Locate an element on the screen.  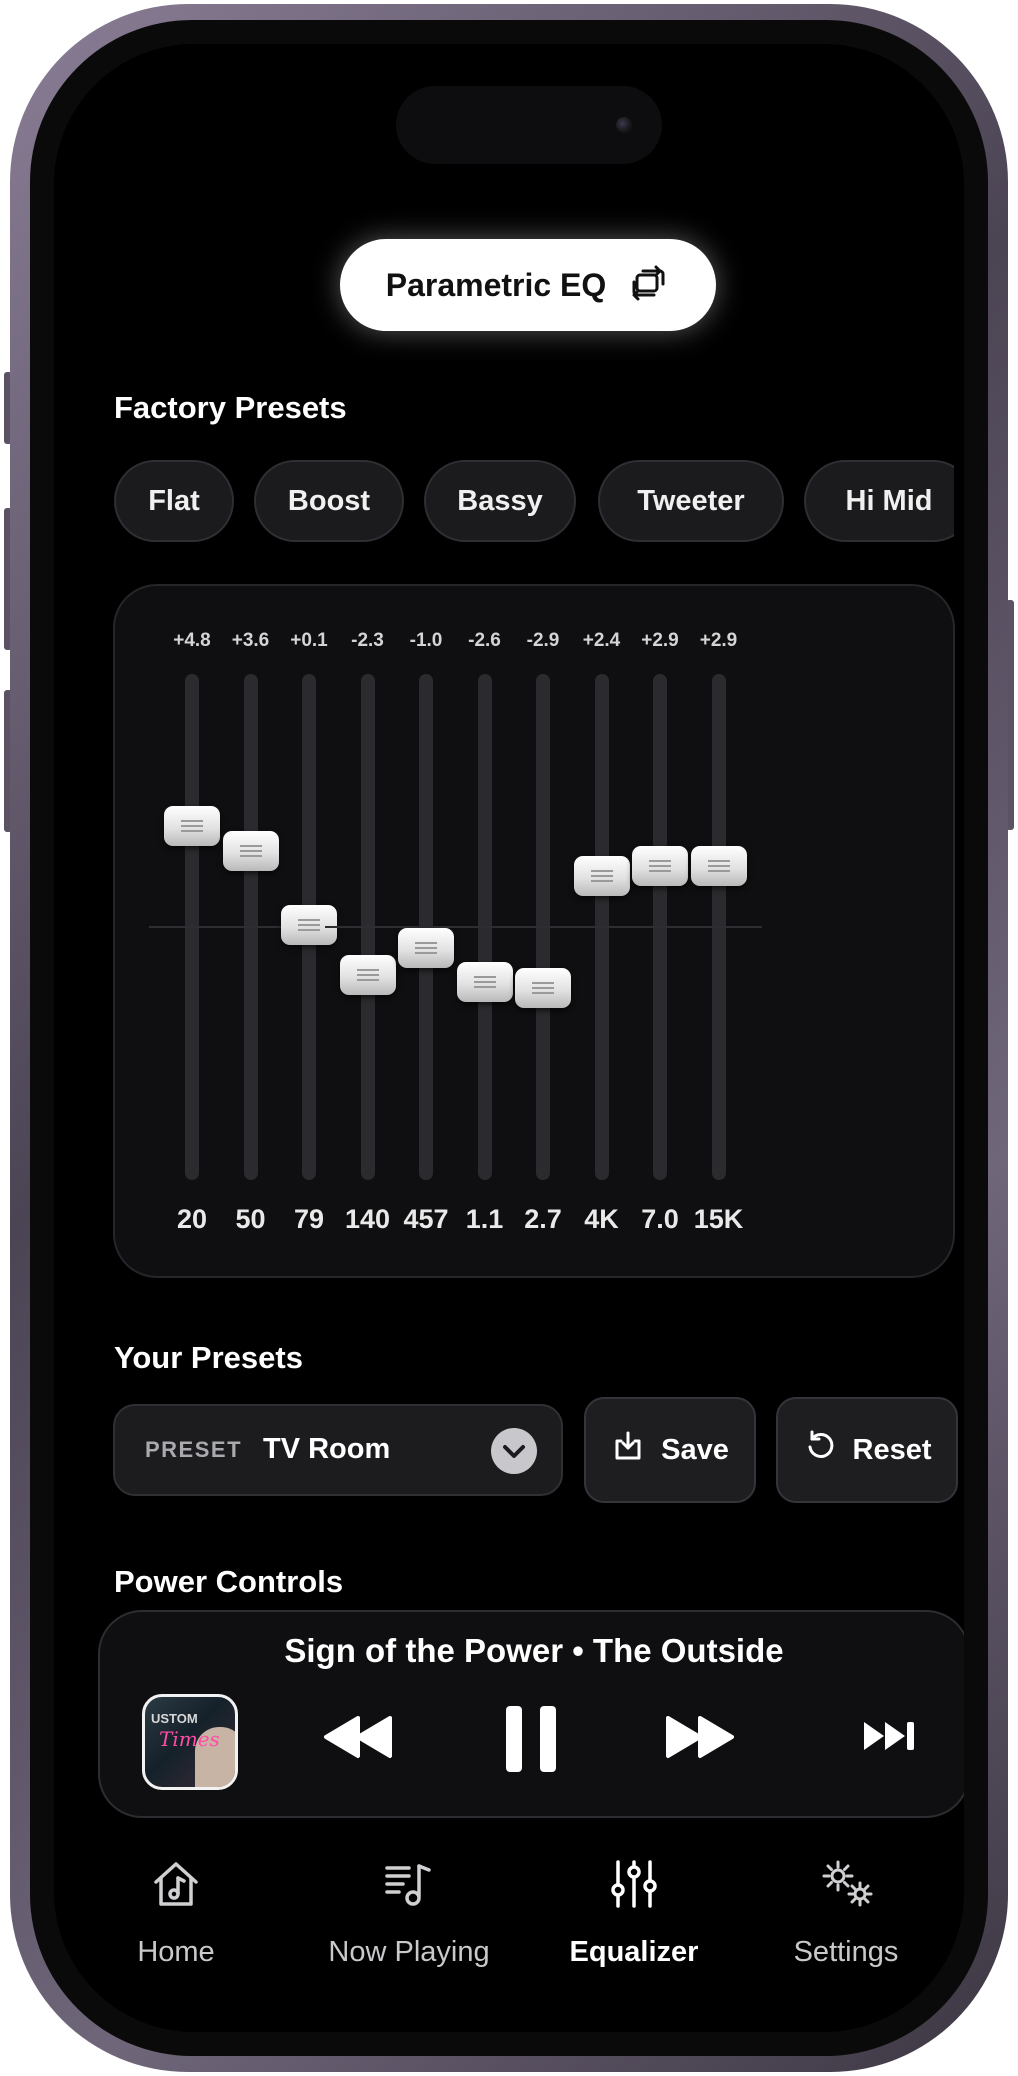
eq-band-frequency: 15K is located at coordinates (718, 1219).